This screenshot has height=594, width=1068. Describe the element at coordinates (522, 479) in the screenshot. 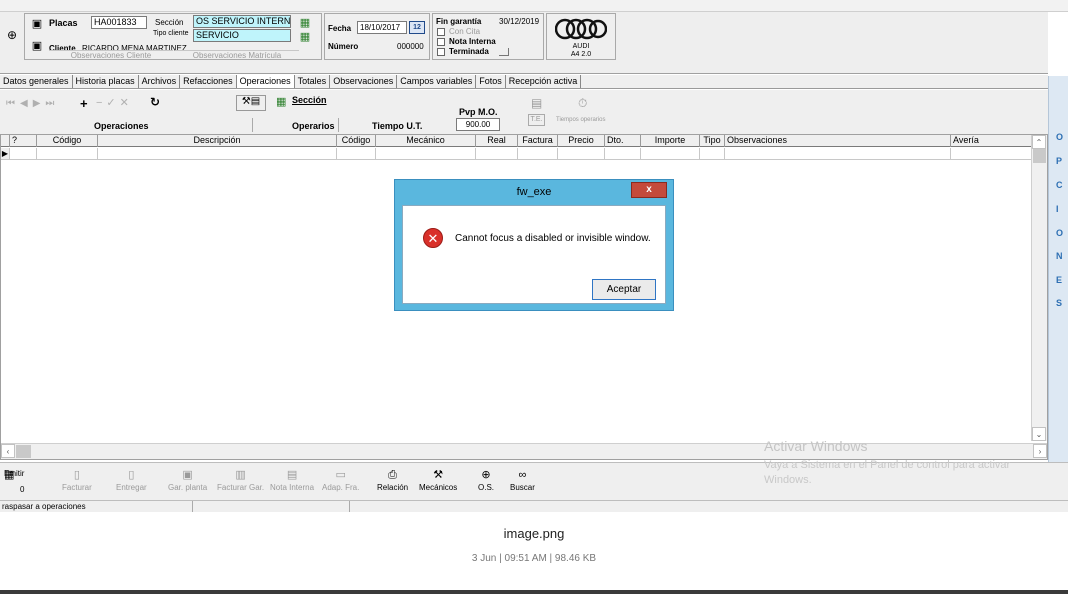

I see `buscar-button: ∞ Buscar` at that location.